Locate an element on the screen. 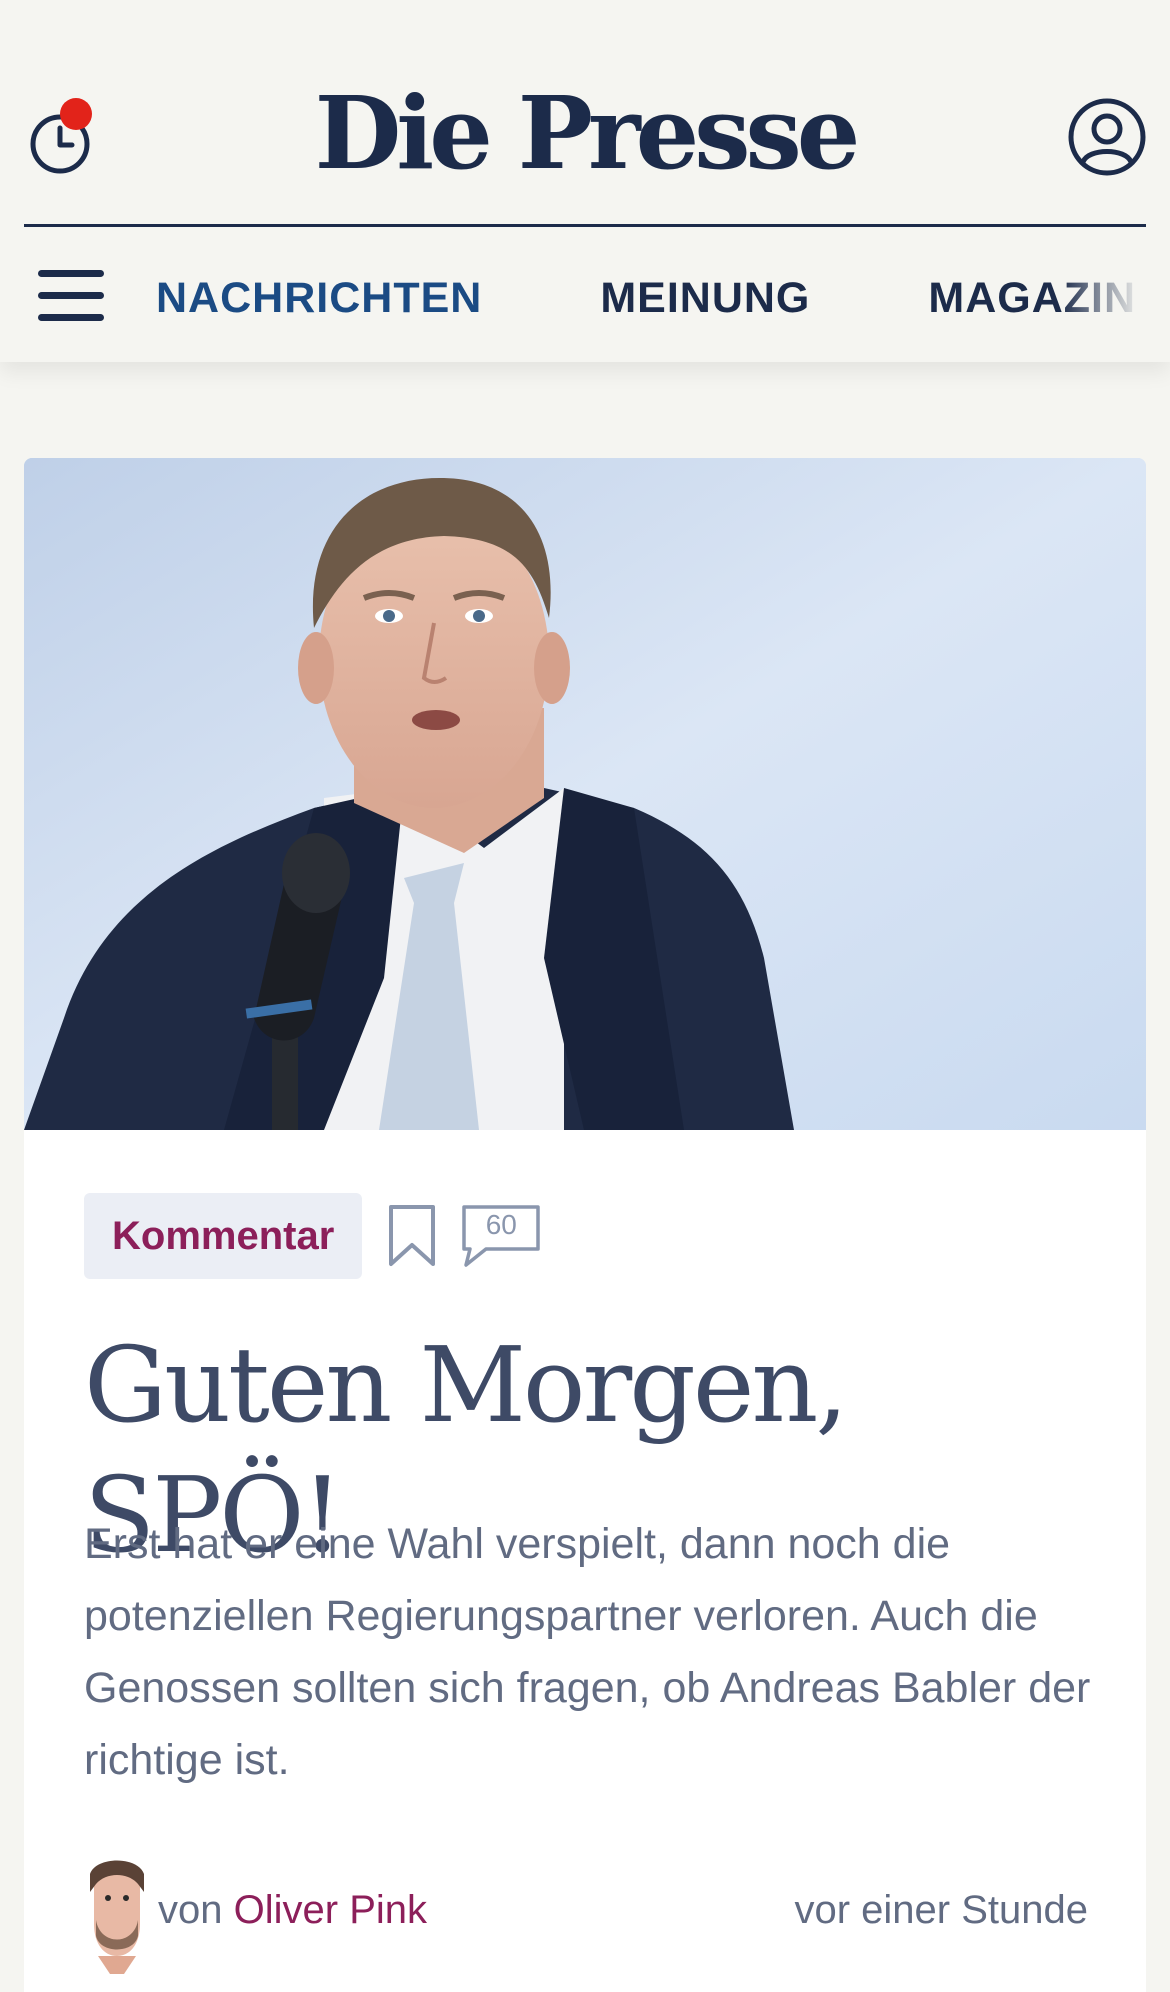 This screenshot has height=1992, width=1170. article-meta-row: Kommentar 60 is located at coordinates (313, 1236).